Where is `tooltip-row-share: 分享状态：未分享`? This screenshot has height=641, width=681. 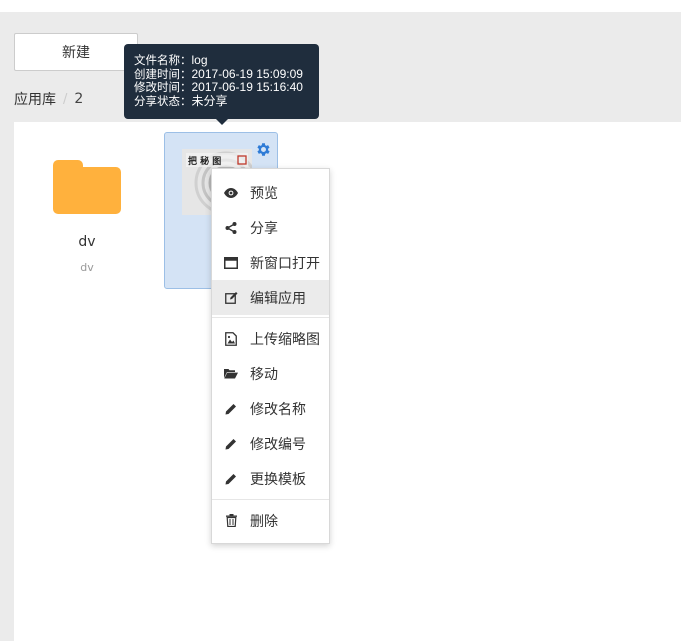 tooltip-row-share: 分享状态：未分享 is located at coordinates (181, 100).